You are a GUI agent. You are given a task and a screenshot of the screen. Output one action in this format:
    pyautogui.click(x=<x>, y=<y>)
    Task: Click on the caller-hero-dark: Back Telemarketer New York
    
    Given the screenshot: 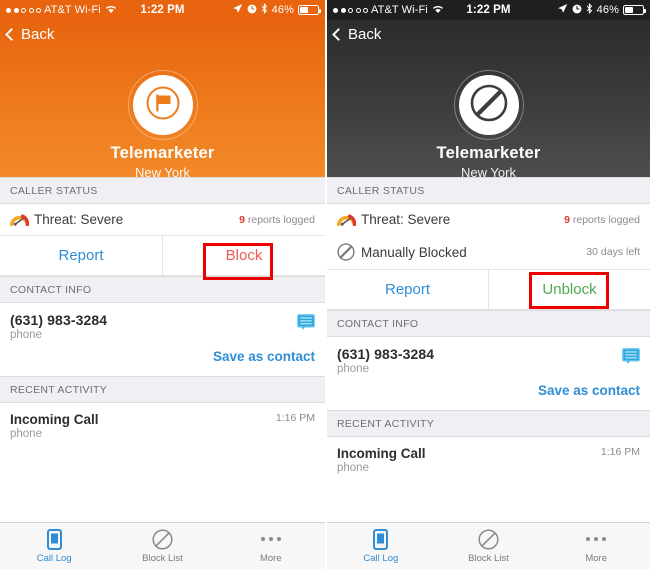 What is the action you would take?
    pyautogui.click(x=488, y=100)
    